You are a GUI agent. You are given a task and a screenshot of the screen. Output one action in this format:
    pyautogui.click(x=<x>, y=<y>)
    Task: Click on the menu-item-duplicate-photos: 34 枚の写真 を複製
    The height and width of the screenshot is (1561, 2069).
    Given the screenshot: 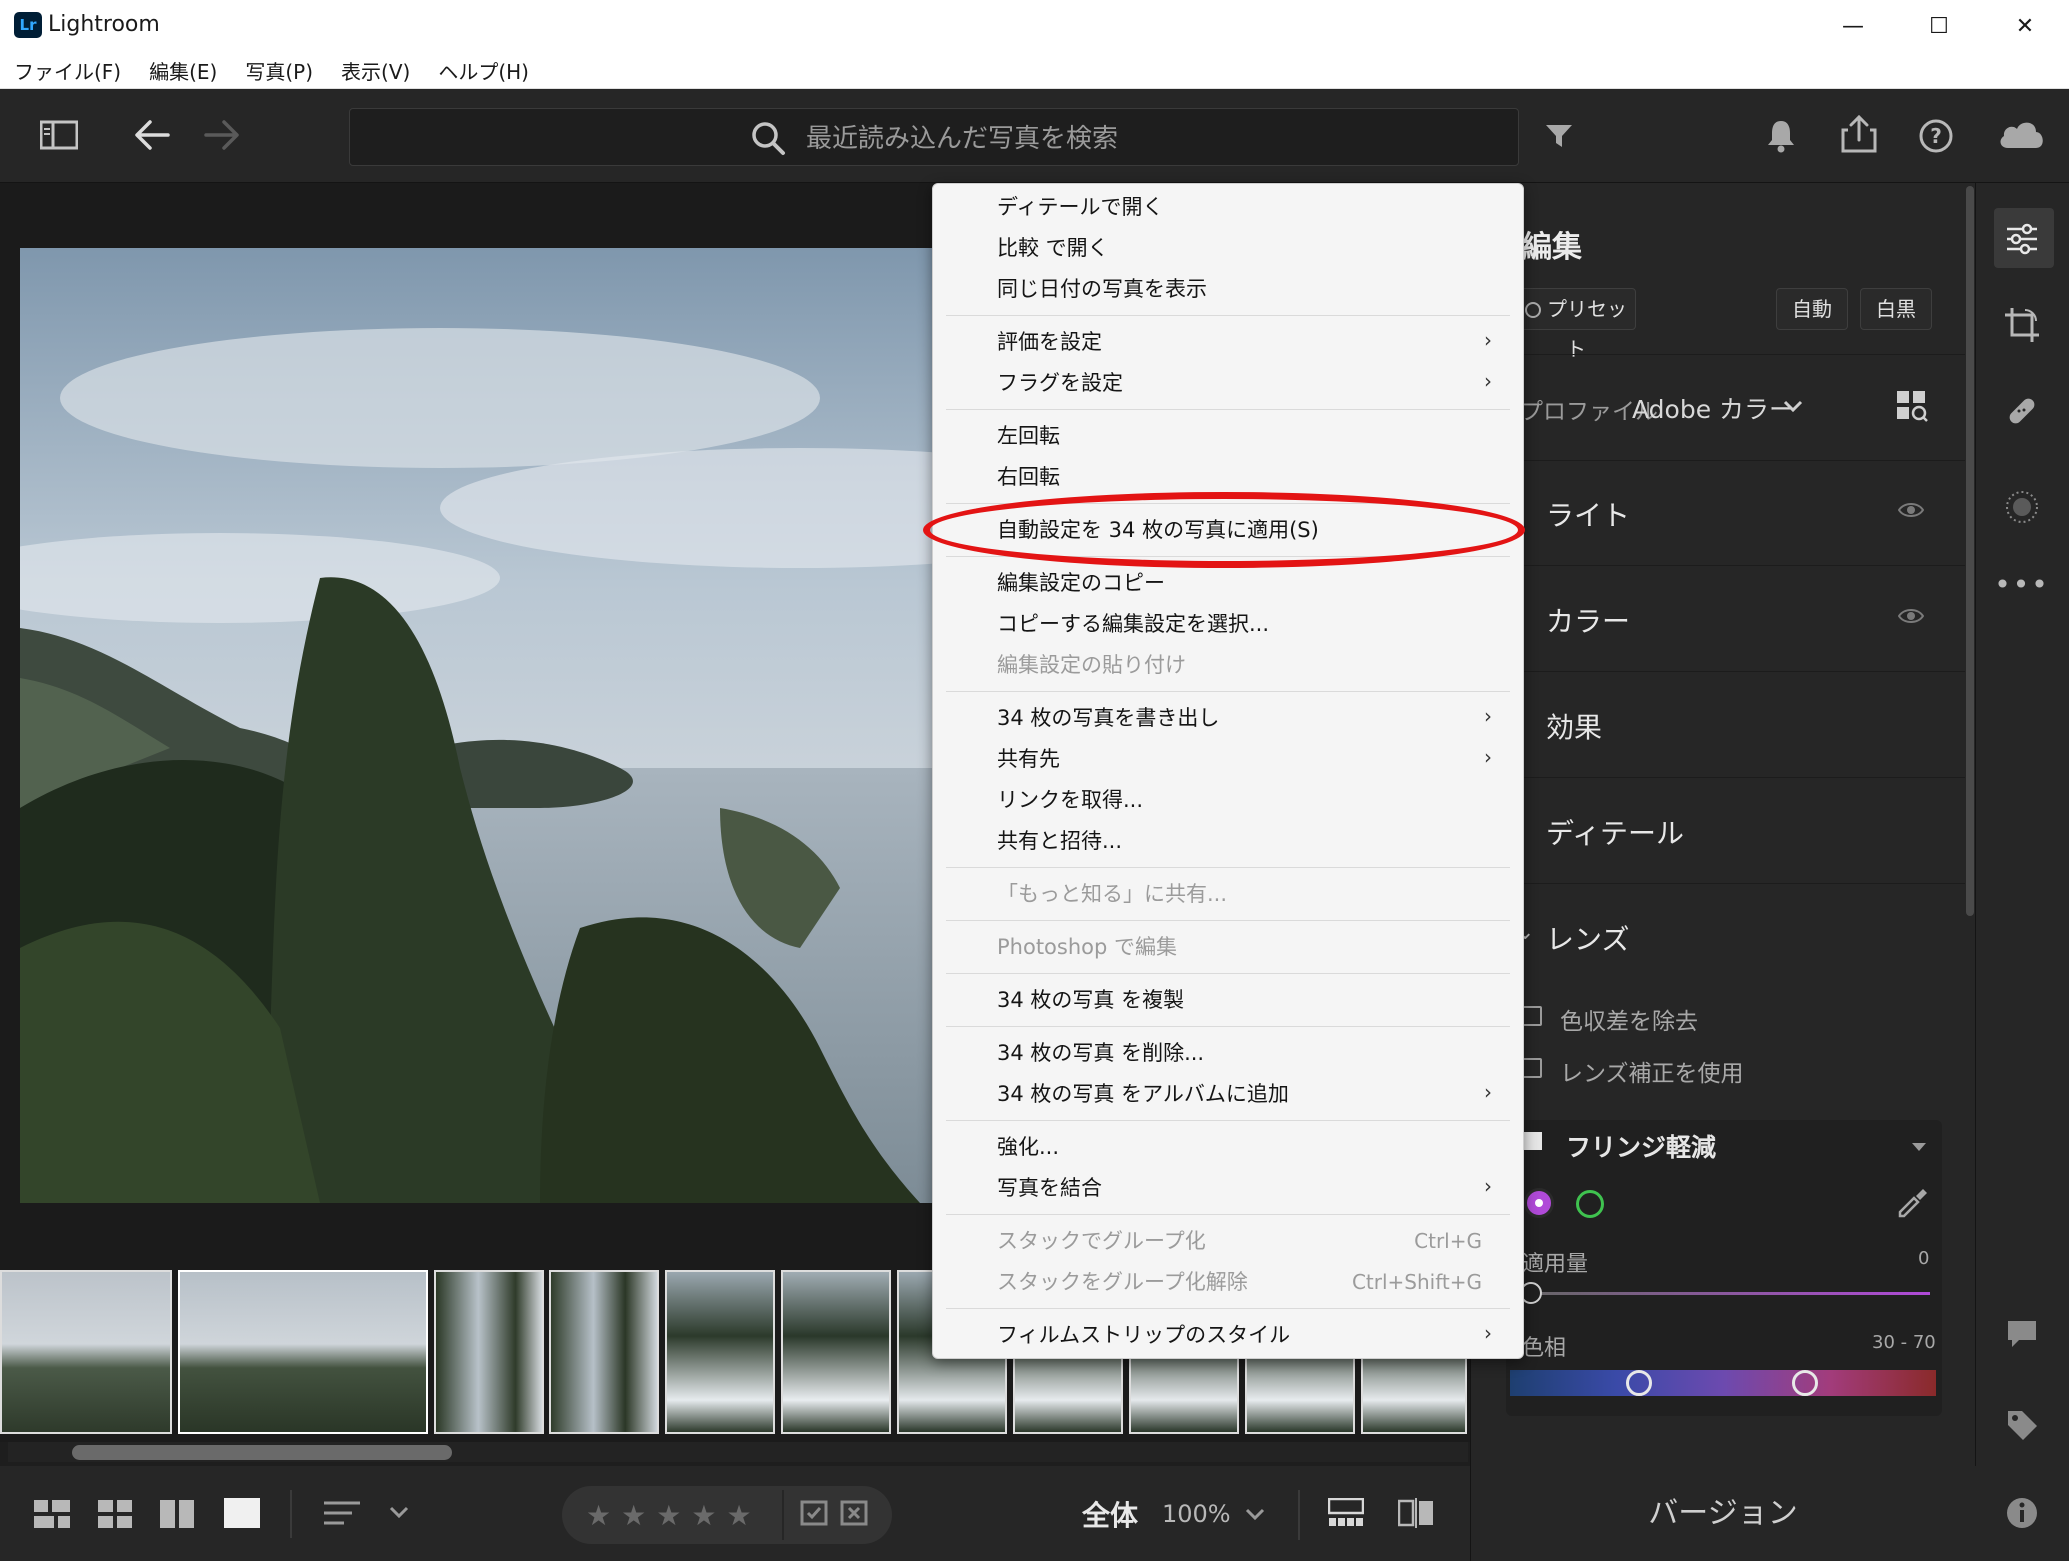 What is the action you would take?
    pyautogui.click(x=1090, y=1000)
    